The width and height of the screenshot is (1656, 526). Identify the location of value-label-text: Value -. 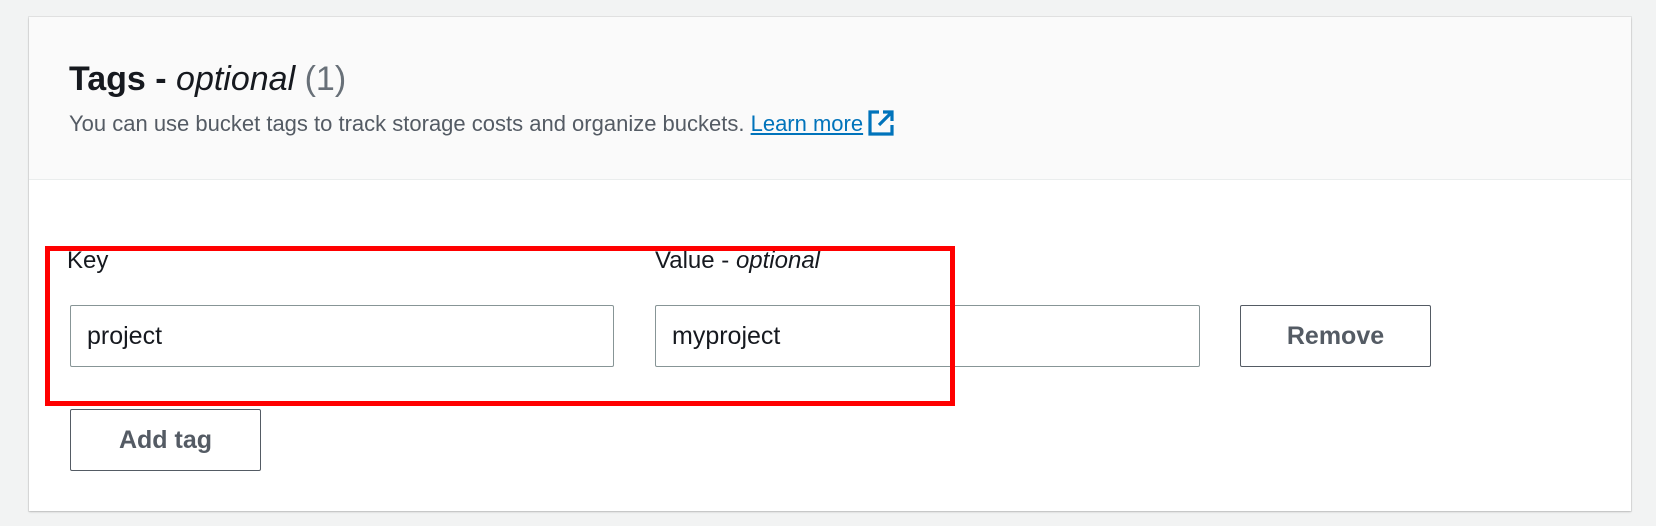
(695, 260).